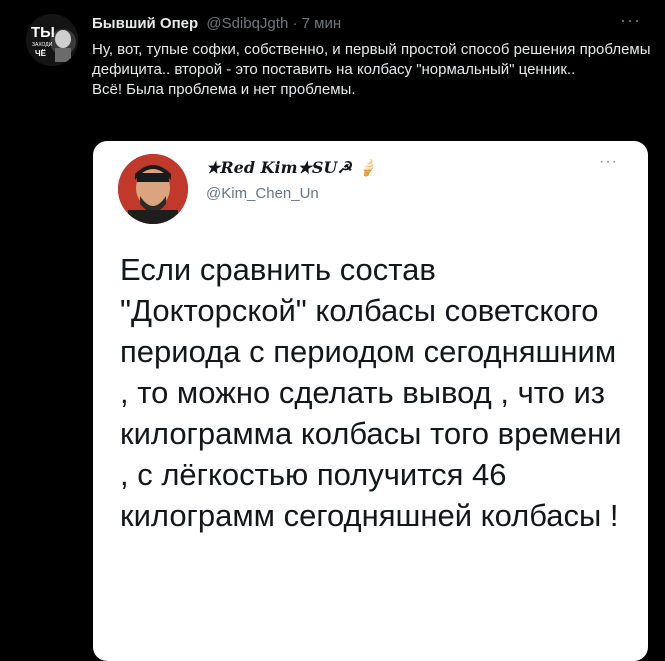  I want to click on svg-text: ЗАХОДИ, so click(42, 45).